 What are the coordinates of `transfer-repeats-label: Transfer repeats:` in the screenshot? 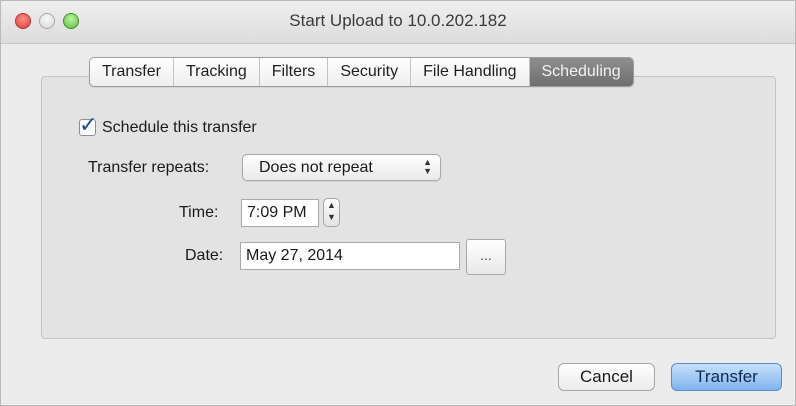 It's located at (149, 167).